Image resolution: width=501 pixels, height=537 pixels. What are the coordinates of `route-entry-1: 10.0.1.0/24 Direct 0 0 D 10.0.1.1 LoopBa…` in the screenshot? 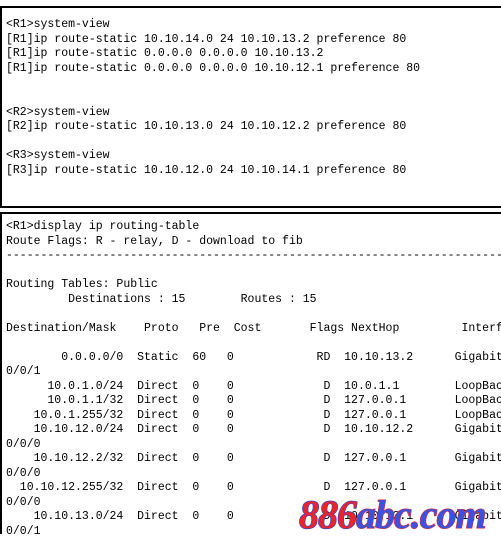 It's located at (253, 386).